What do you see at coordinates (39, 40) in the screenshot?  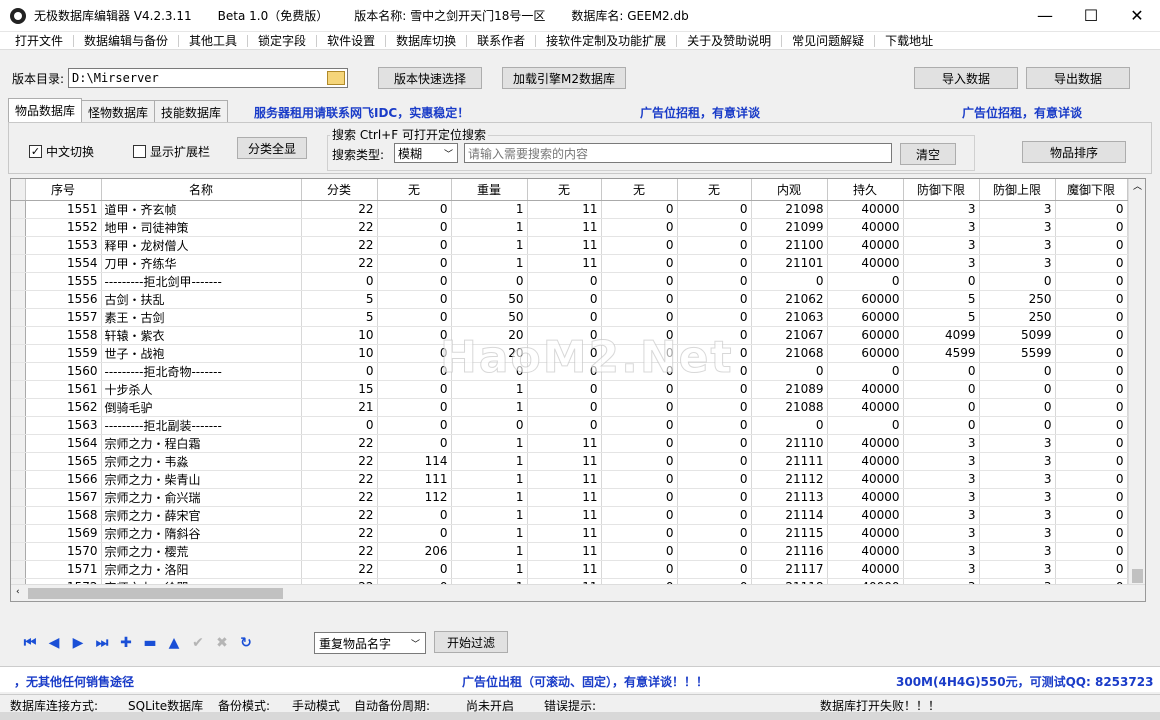 I see `menu-open-file: 打开文件` at bounding box center [39, 40].